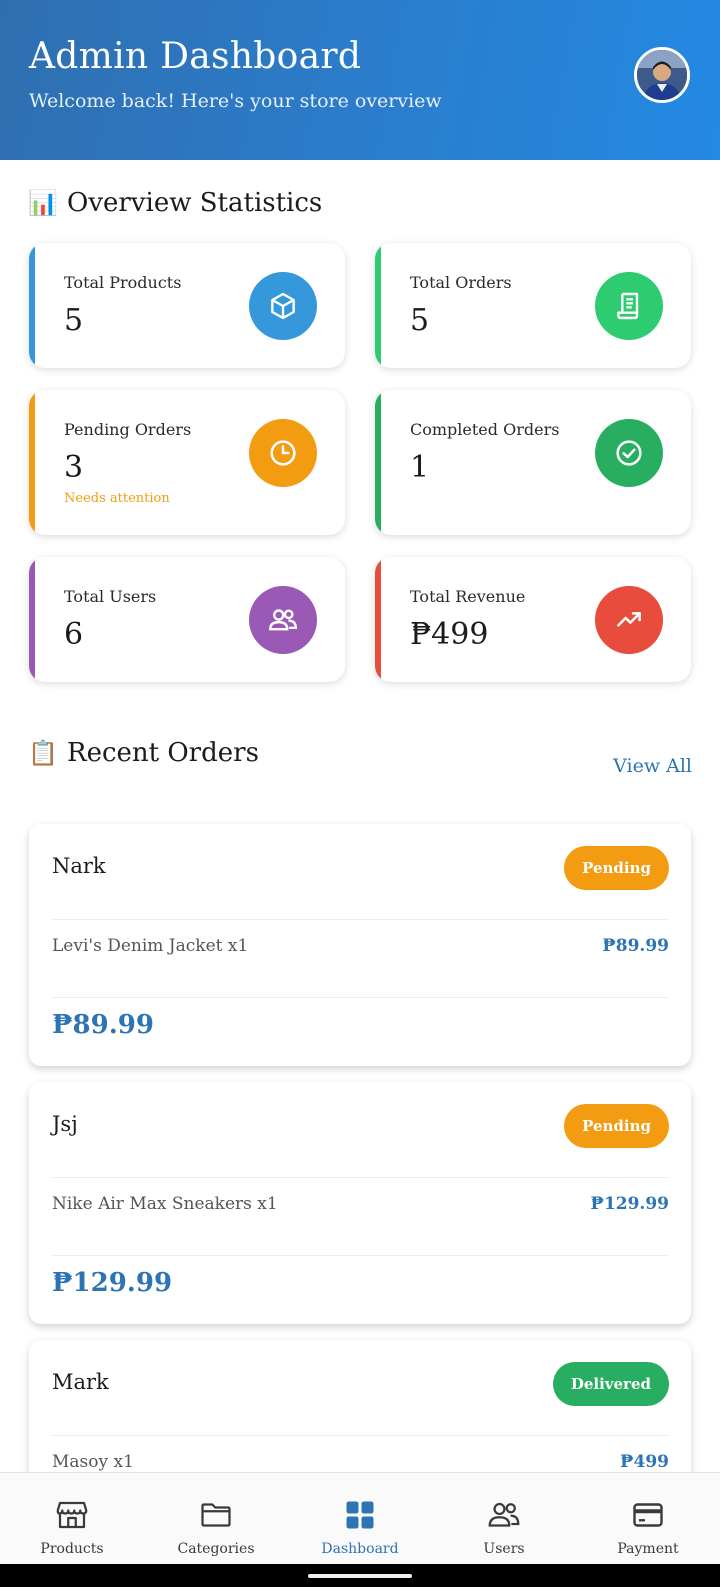 This screenshot has height=1587, width=720. What do you see at coordinates (629, 620) in the screenshot?
I see `trending-up-icon` at bounding box center [629, 620].